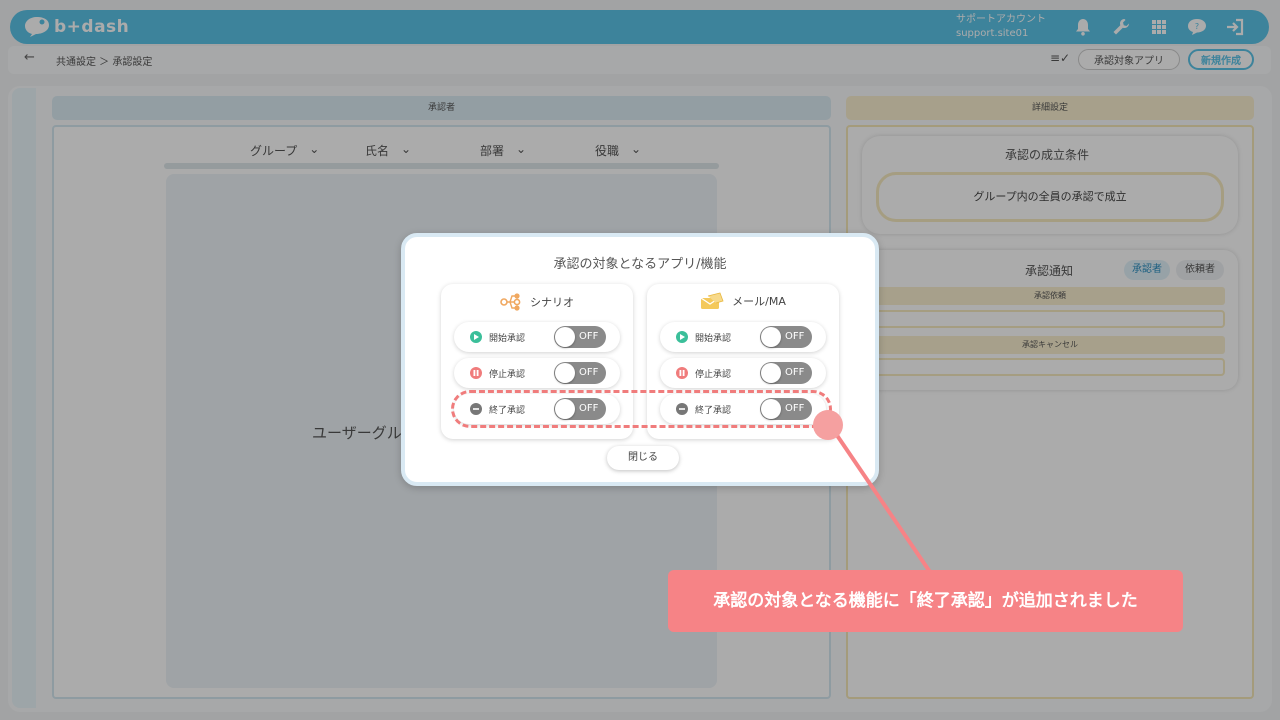 This screenshot has width=1280, height=720. What do you see at coordinates (925, 601) in the screenshot?
I see `callout-message: 承認の対象となる機能に「終了承認」が追加されました` at bounding box center [925, 601].